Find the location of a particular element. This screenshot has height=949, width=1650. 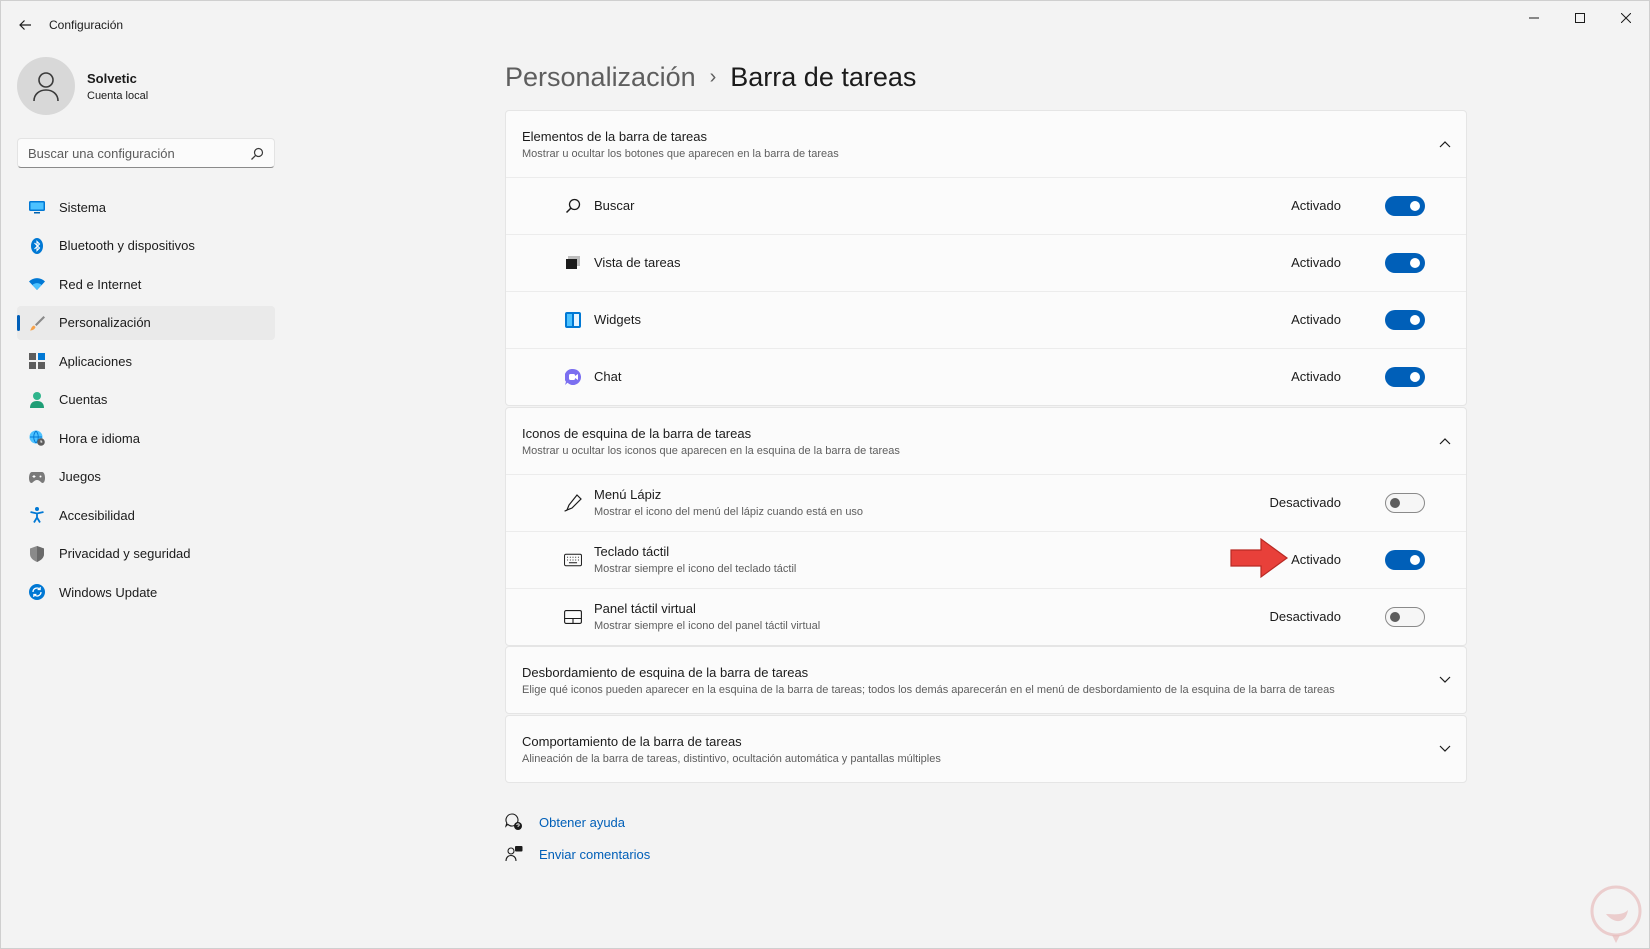

setting-label: Teclado táctil is located at coordinates (632, 551).